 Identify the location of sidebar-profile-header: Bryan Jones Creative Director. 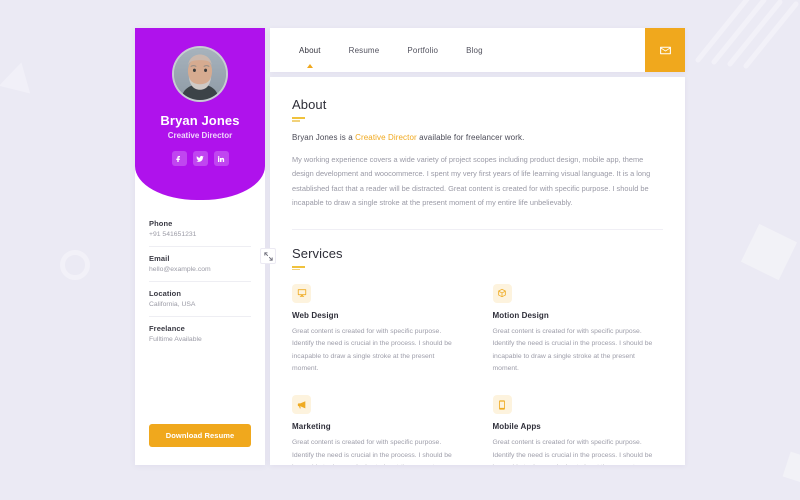
(200, 114).